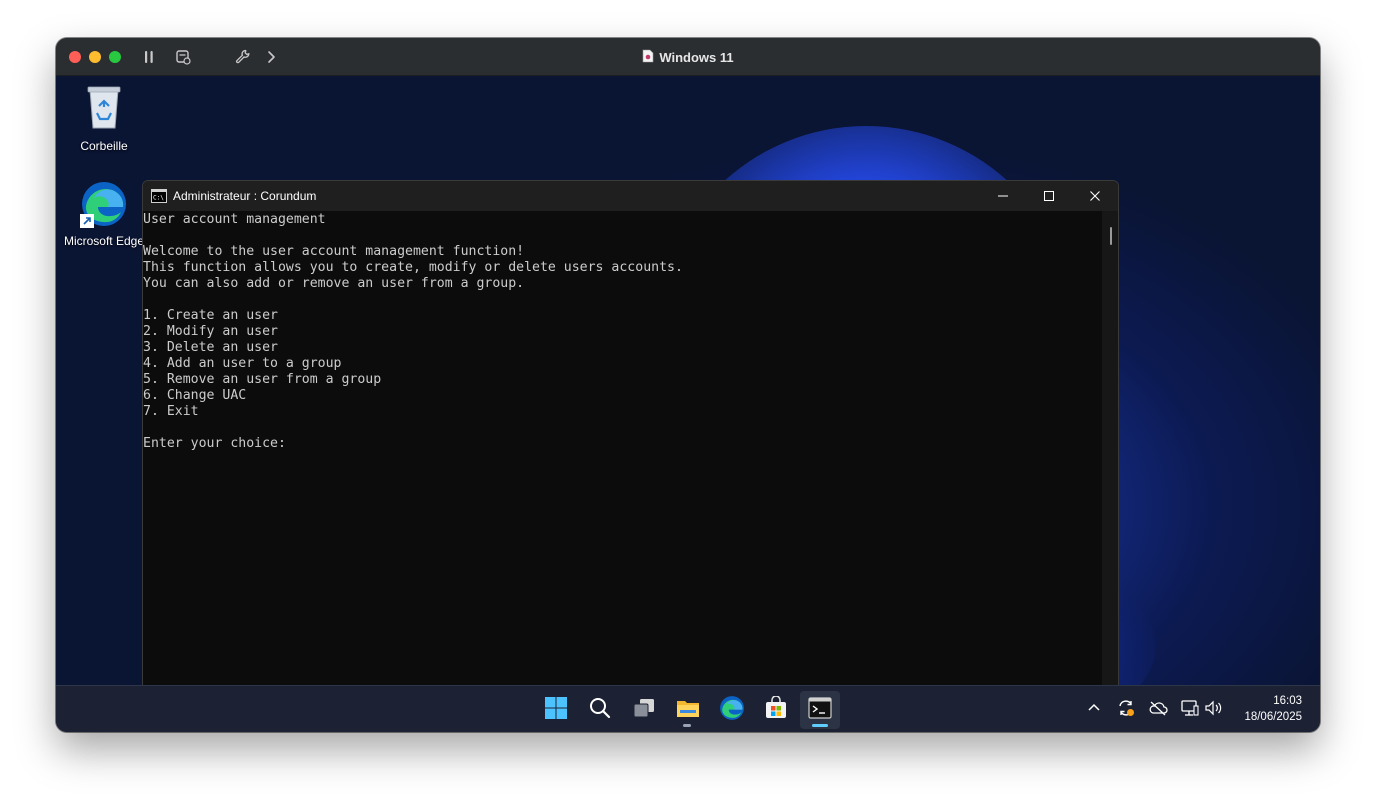  I want to click on maximize-button, so click(1049, 196).